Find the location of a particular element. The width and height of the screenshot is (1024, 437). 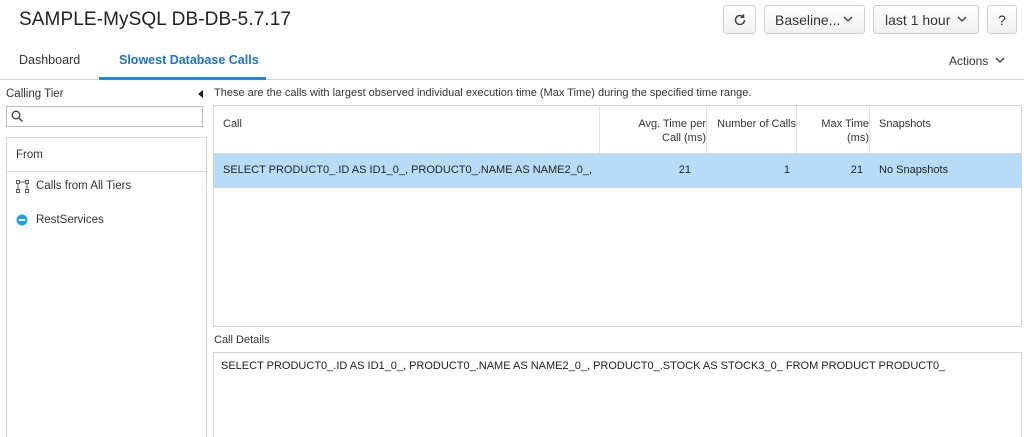

help-button: ? is located at coordinates (1002, 19).